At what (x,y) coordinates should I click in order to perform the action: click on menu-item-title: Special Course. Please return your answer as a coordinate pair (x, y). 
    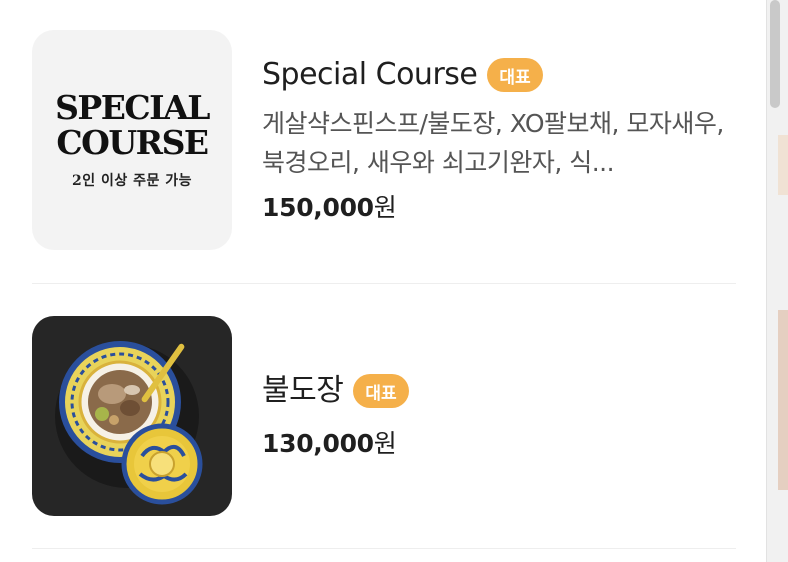
    Looking at the image, I should click on (370, 74).